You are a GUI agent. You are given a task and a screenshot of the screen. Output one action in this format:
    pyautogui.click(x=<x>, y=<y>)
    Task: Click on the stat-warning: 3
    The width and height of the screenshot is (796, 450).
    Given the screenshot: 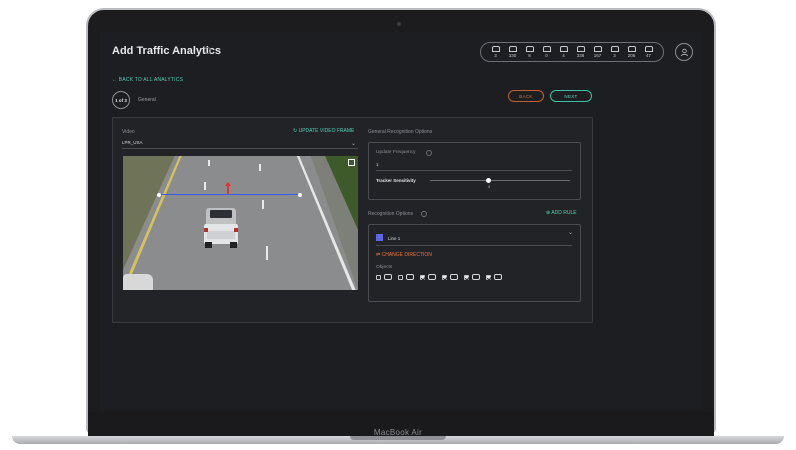 What is the action you would take?
    pyautogui.click(x=614, y=52)
    